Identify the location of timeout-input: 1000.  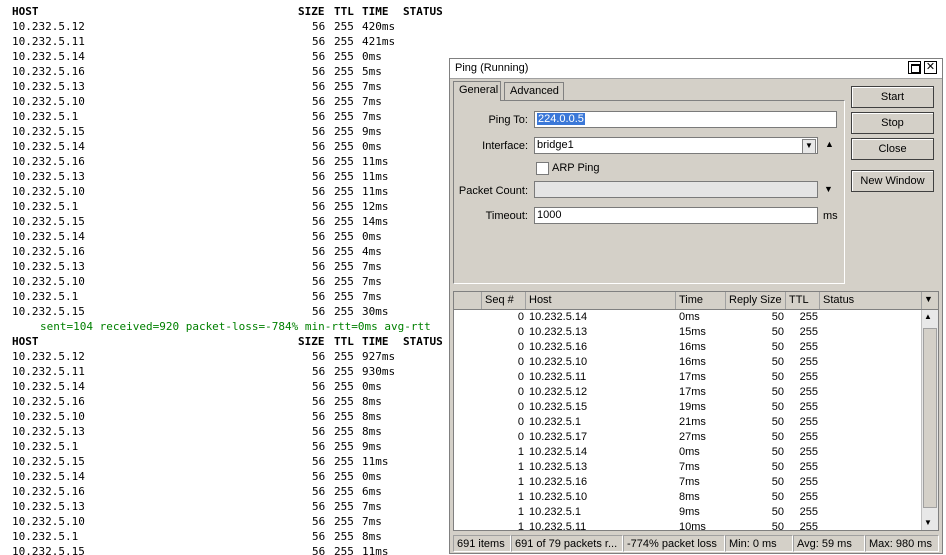
(676, 215).